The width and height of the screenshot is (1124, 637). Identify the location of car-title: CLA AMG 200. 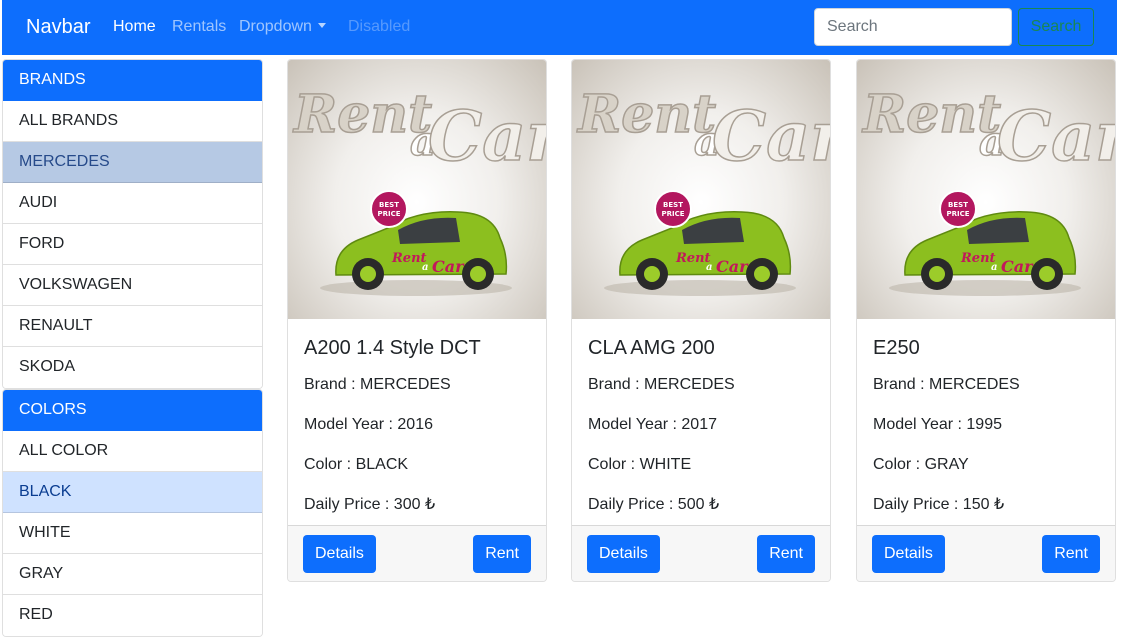
(651, 348).